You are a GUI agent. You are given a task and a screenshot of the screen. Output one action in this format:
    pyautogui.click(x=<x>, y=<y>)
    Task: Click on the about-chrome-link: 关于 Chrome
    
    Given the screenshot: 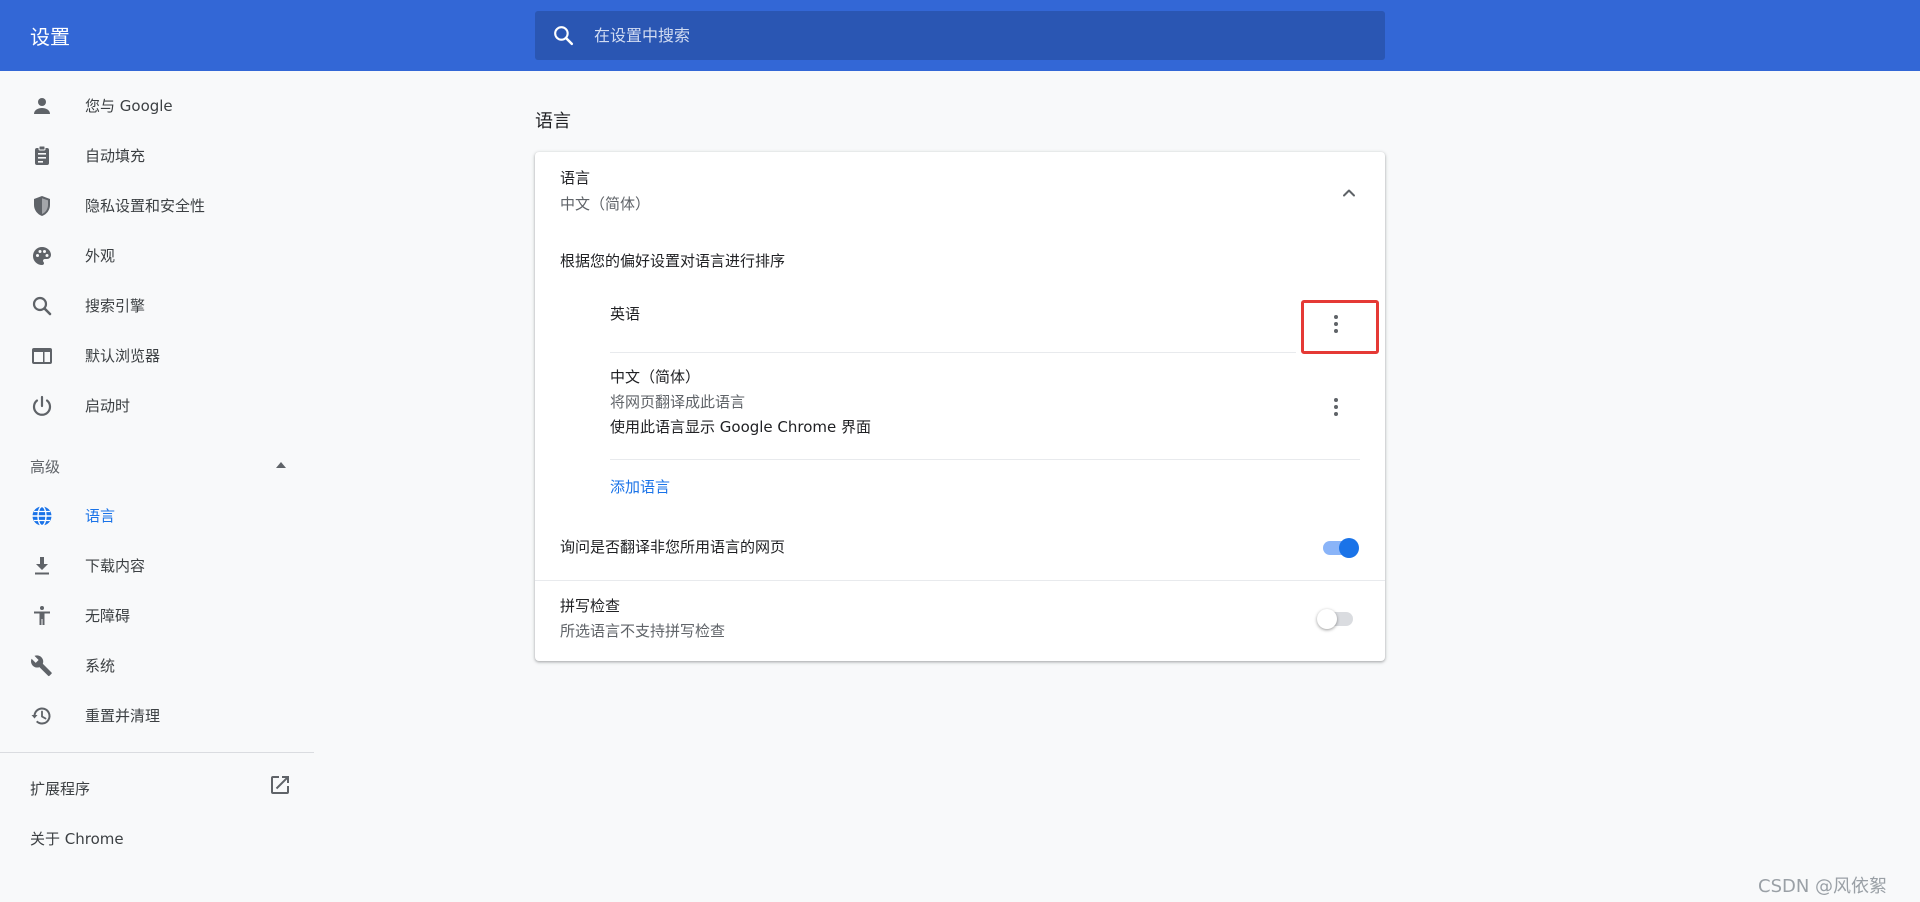 What is the action you would take?
    pyautogui.click(x=77, y=838)
    